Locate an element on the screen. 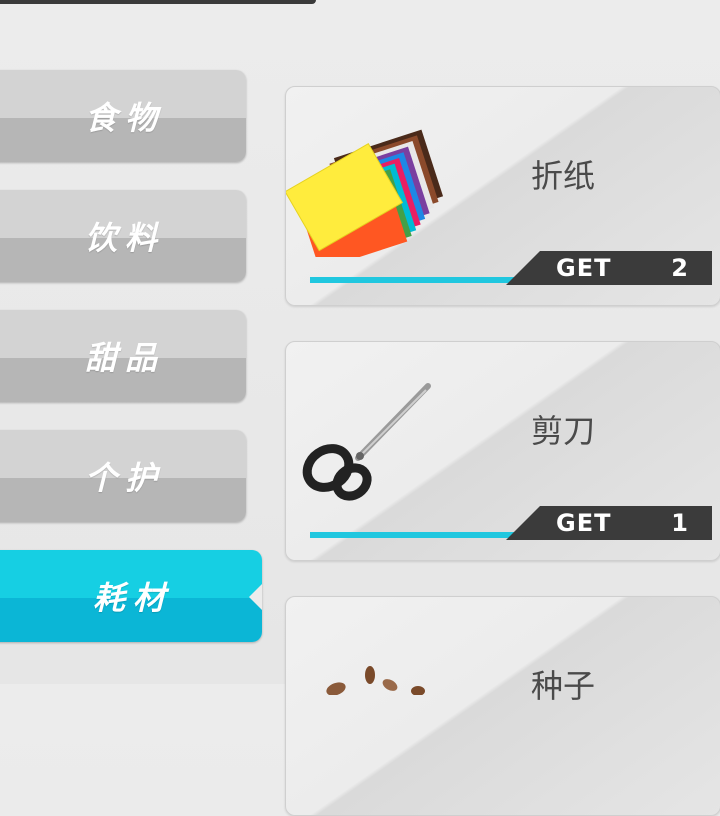  item-name: 折纸 is located at coordinates (563, 176).